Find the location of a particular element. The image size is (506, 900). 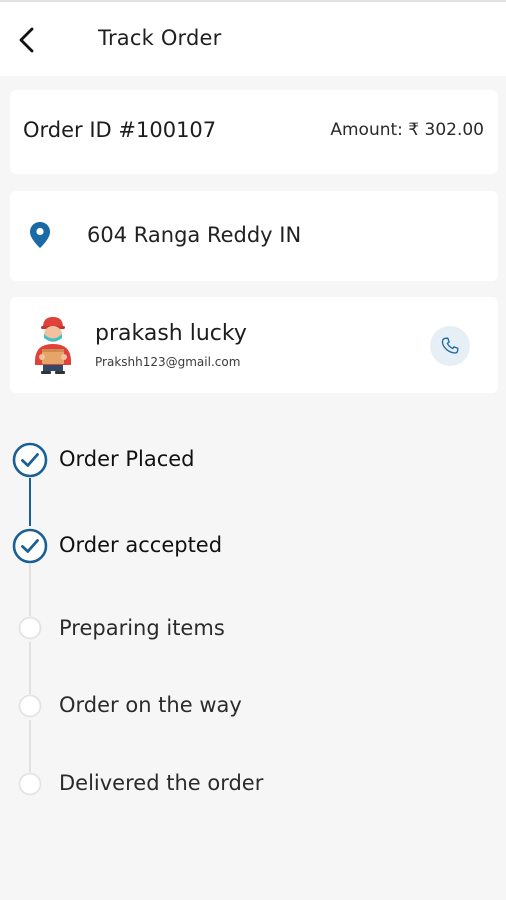

delivery-address-card: 604 Ranga Reddy IN is located at coordinates (254, 236).